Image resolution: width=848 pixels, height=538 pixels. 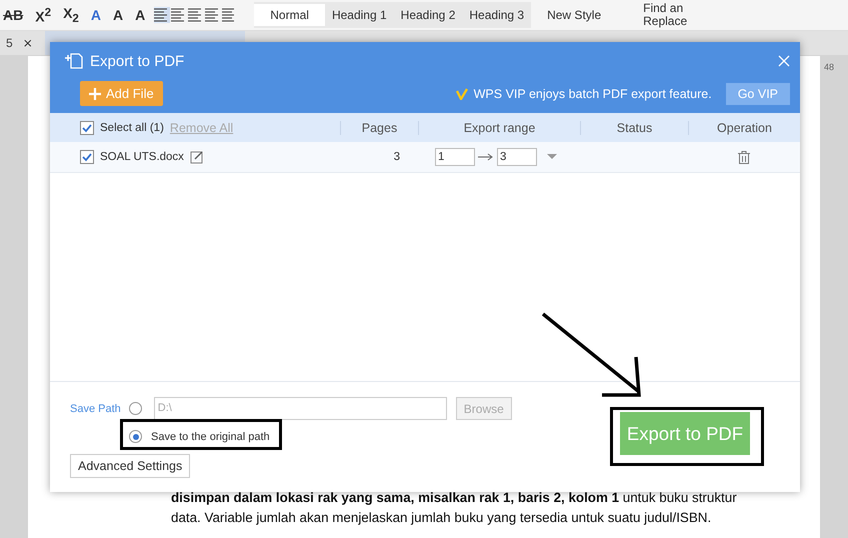 What do you see at coordinates (634, 127) in the screenshot?
I see `column-header: Status` at bounding box center [634, 127].